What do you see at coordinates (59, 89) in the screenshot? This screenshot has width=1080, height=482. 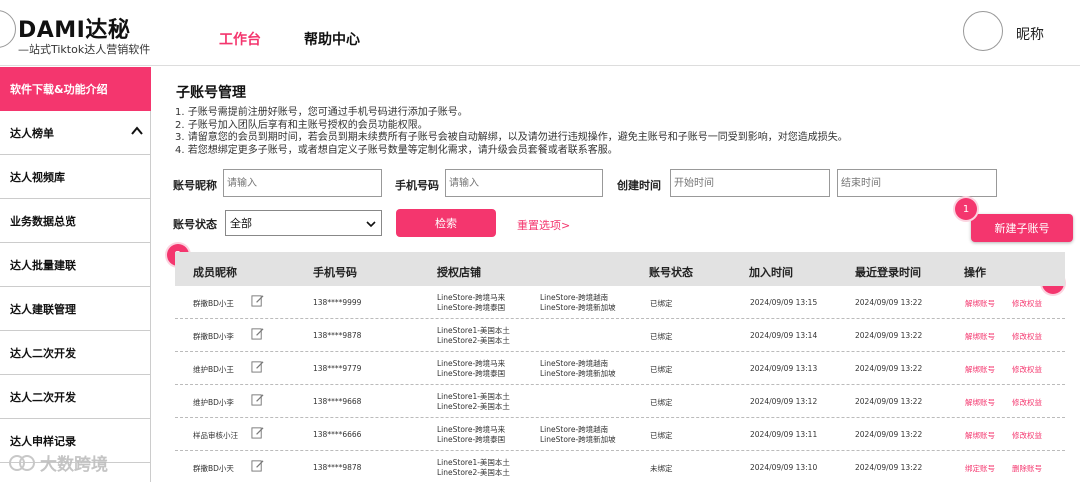 I see `sidebar-item-label: 软件下载&功能介绍` at bounding box center [59, 89].